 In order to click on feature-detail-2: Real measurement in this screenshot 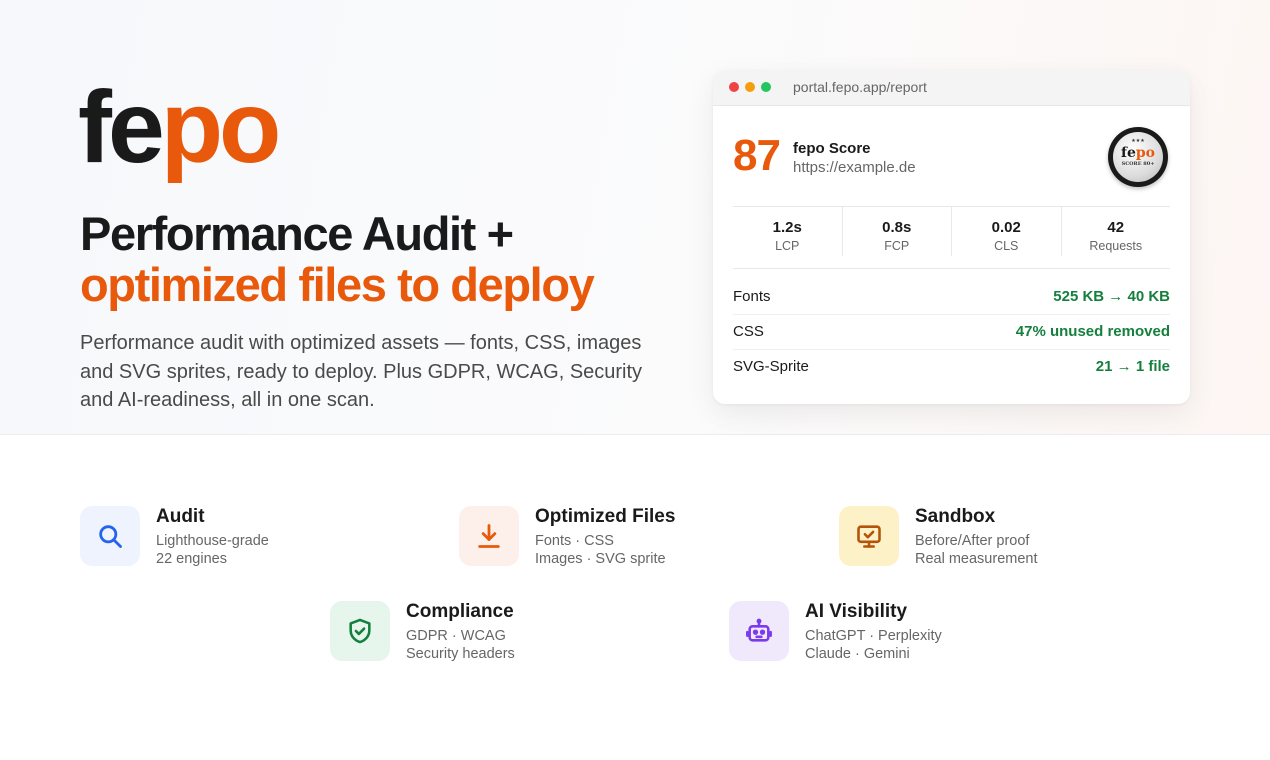, I will do `click(976, 559)`.